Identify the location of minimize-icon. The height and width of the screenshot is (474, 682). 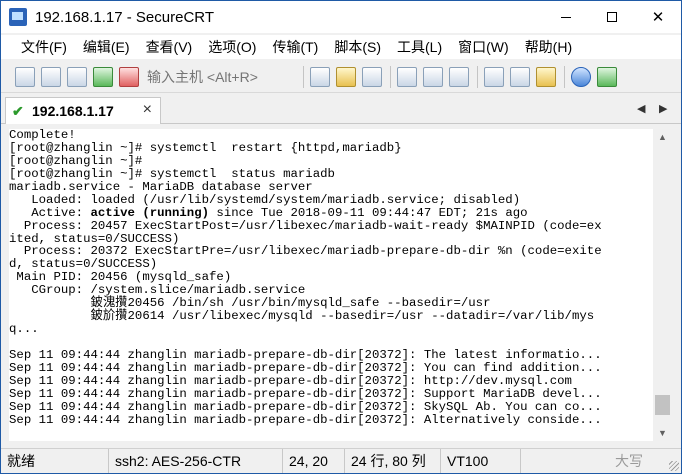
(566, 17).